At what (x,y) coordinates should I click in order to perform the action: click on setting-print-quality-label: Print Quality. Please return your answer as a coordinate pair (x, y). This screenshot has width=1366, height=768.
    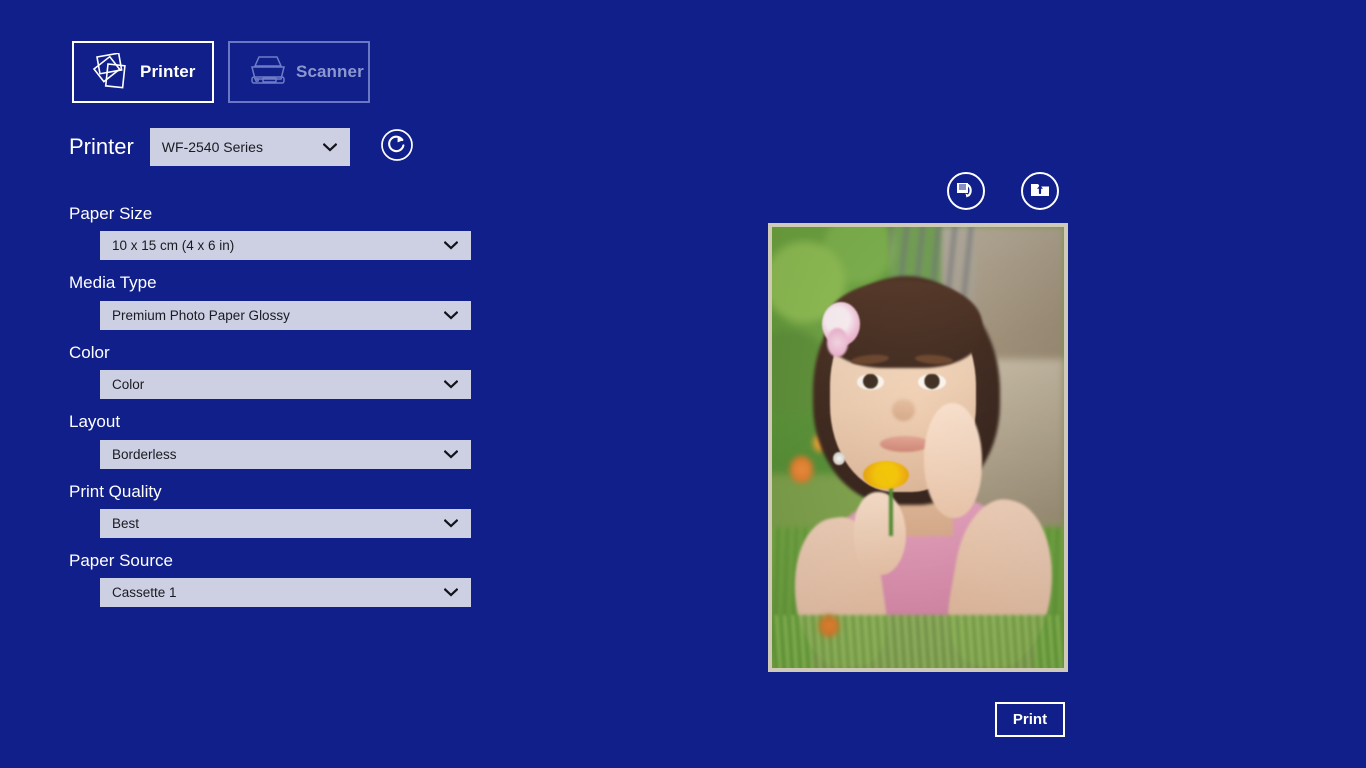
    Looking at the image, I should click on (115, 491).